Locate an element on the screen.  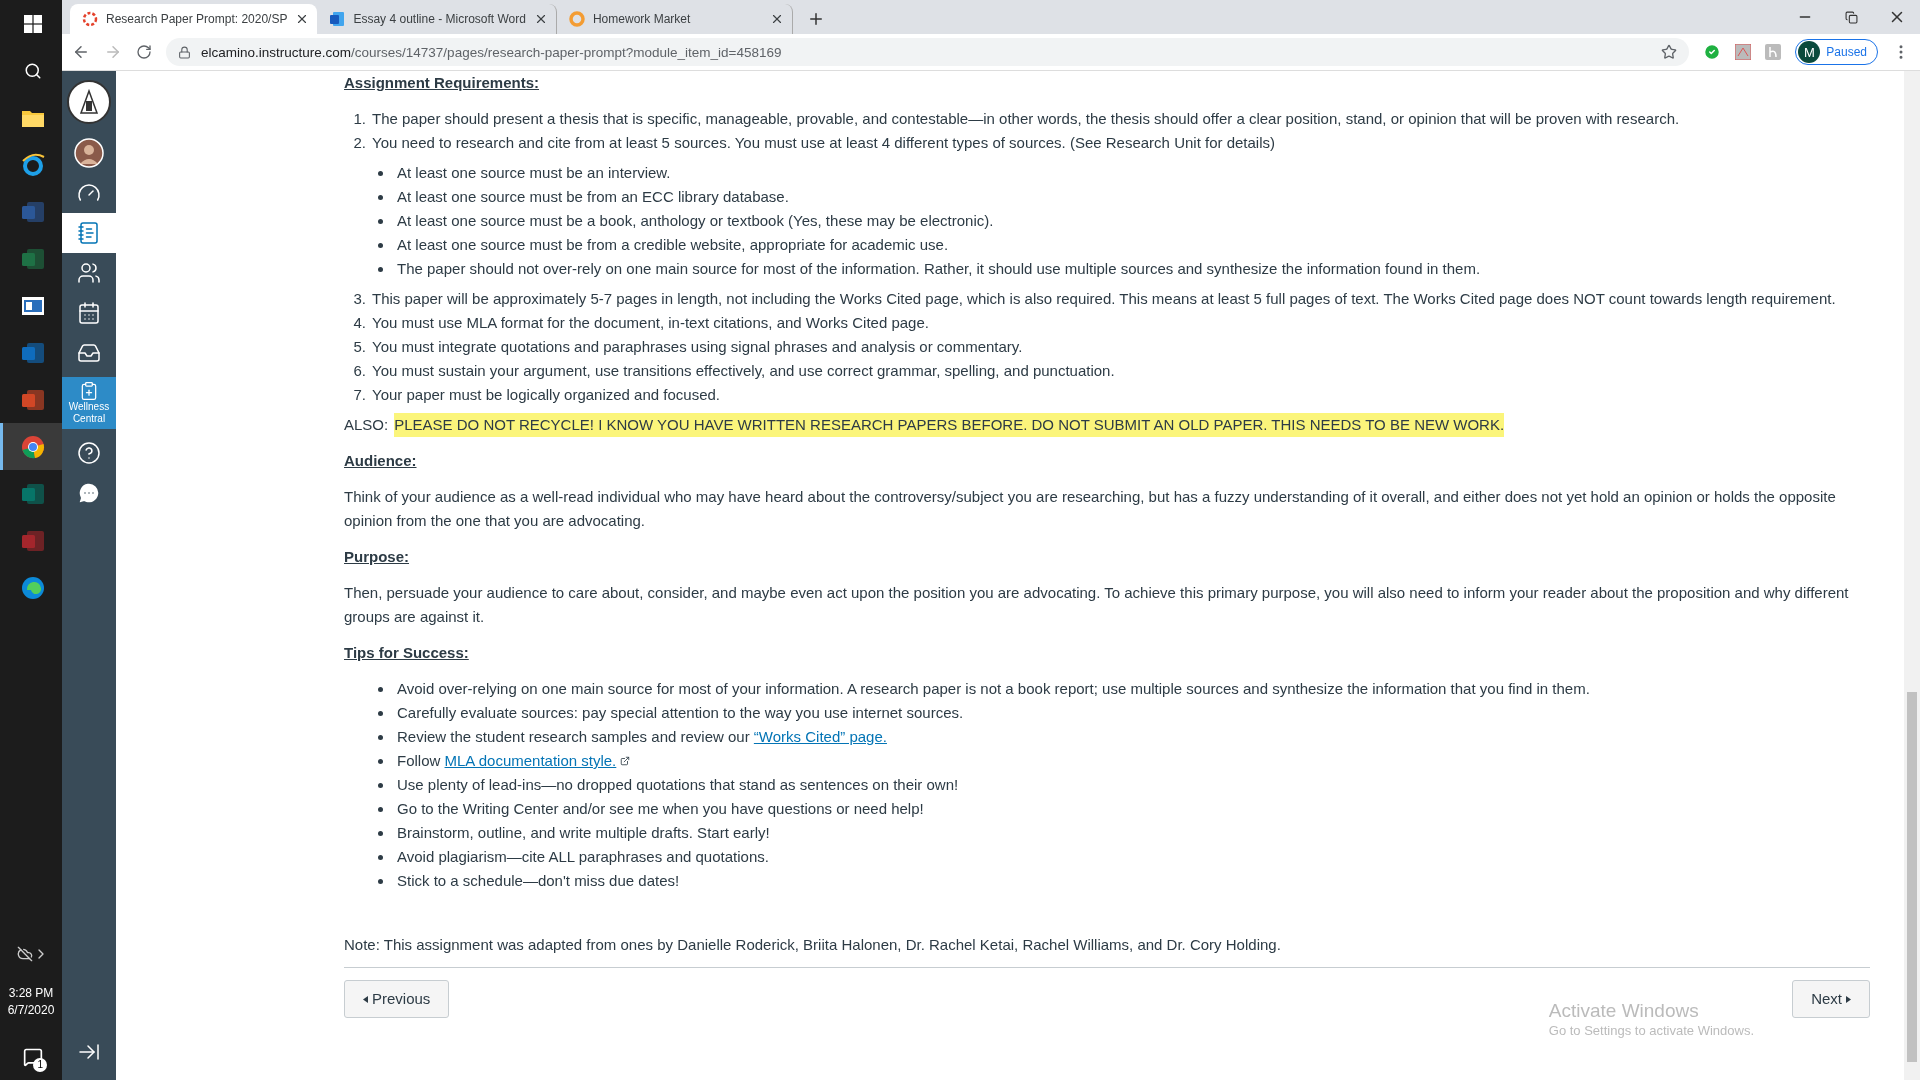
list-item-text: Avoid plagiarism—cite ALL paraphrases and quotations. is located at coordinates (583, 857).